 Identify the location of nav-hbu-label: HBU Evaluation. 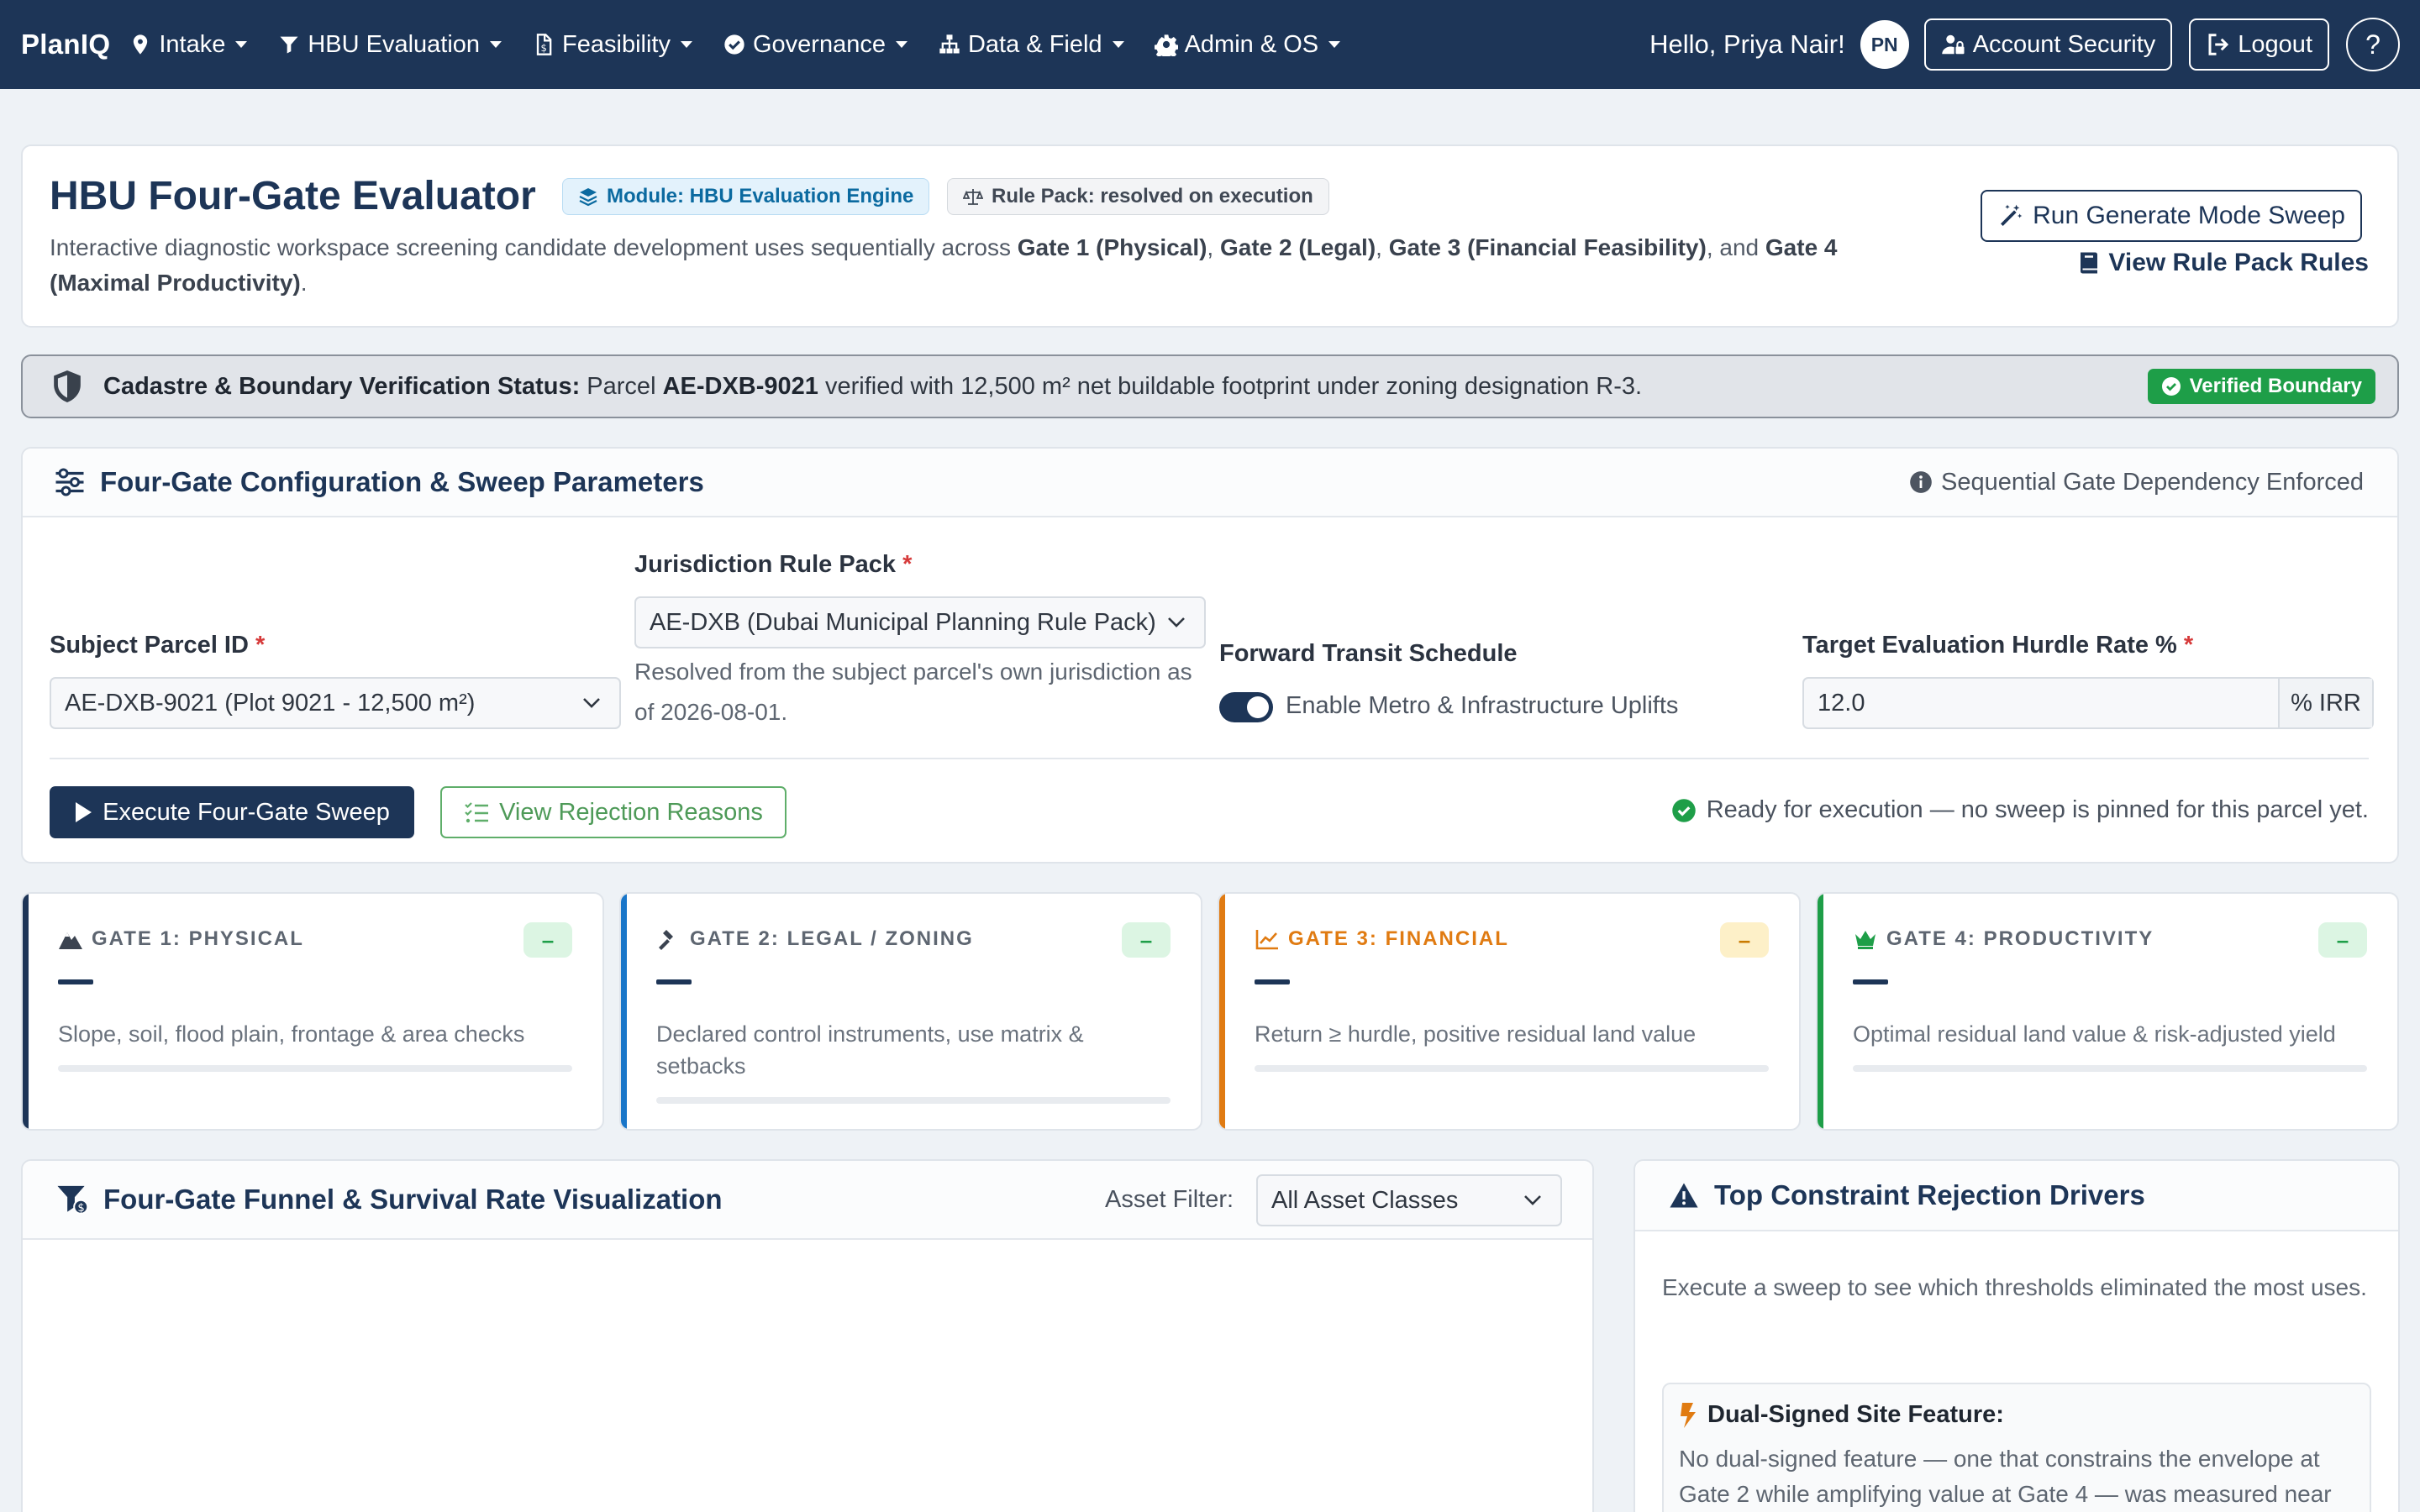
(394, 44).